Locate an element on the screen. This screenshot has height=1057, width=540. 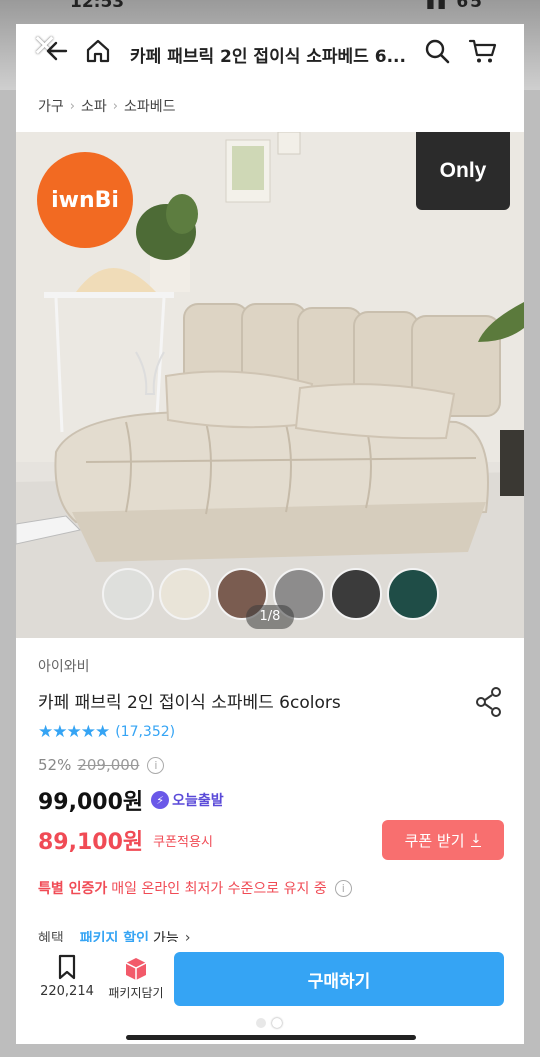
bookmark-icon is located at coordinates (67, 967).